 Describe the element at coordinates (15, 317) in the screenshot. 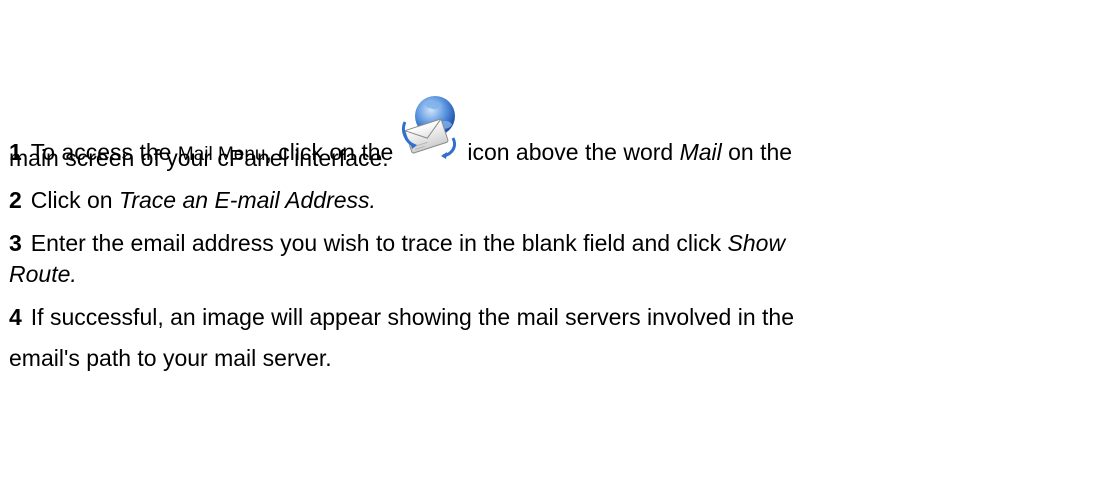

I see `step-4-number: 4` at that location.